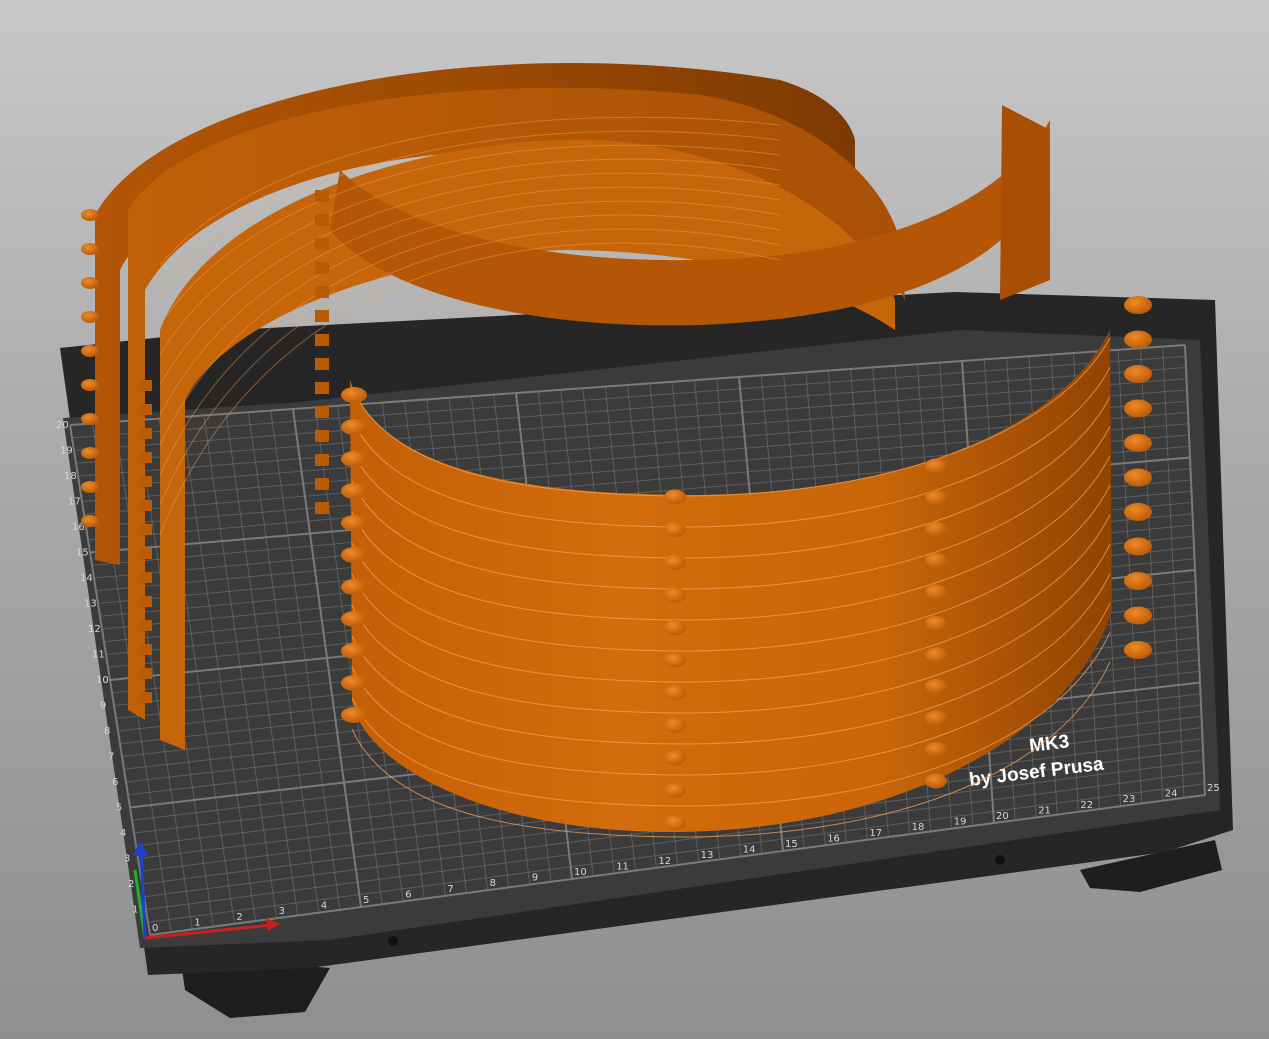 The width and height of the screenshot is (1269, 1039). What do you see at coordinates (135, 910) in the screenshot?
I see `y-tick-label: 1` at bounding box center [135, 910].